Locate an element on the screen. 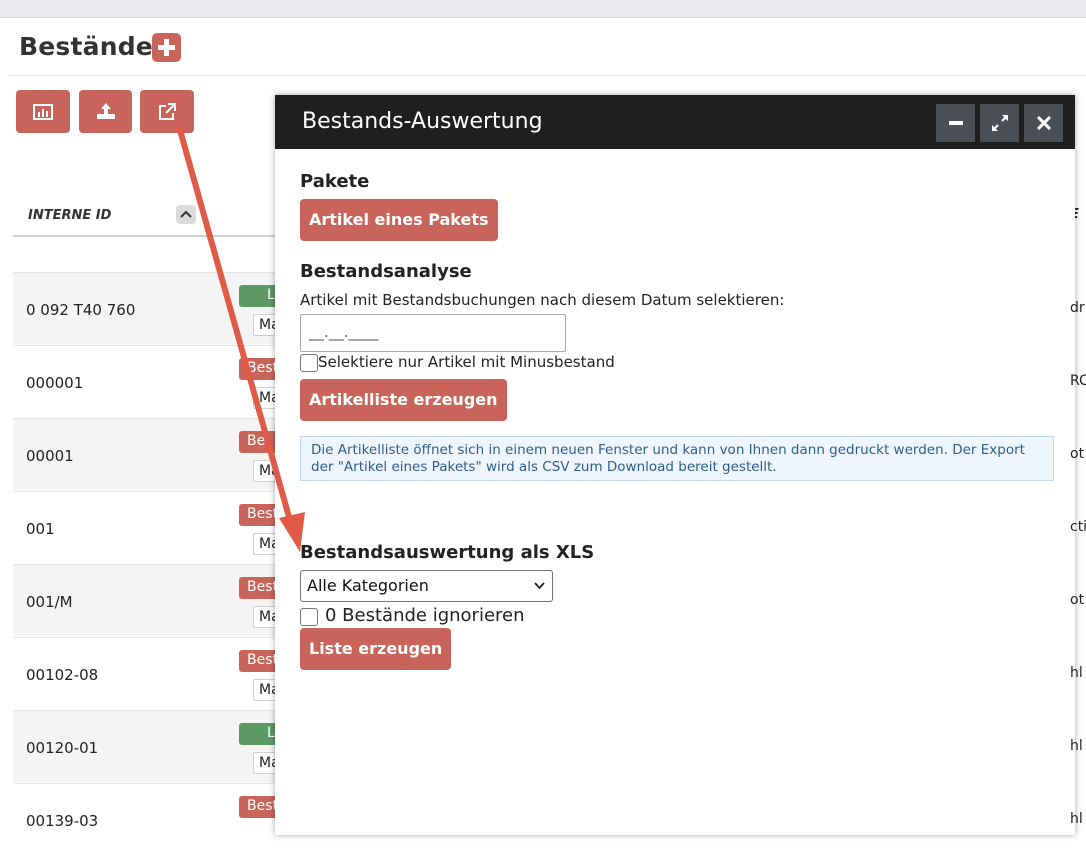 The height and width of the screenshot is (855, 1086). table-row: 001 Best Ma is located at coordinates (148, 527).